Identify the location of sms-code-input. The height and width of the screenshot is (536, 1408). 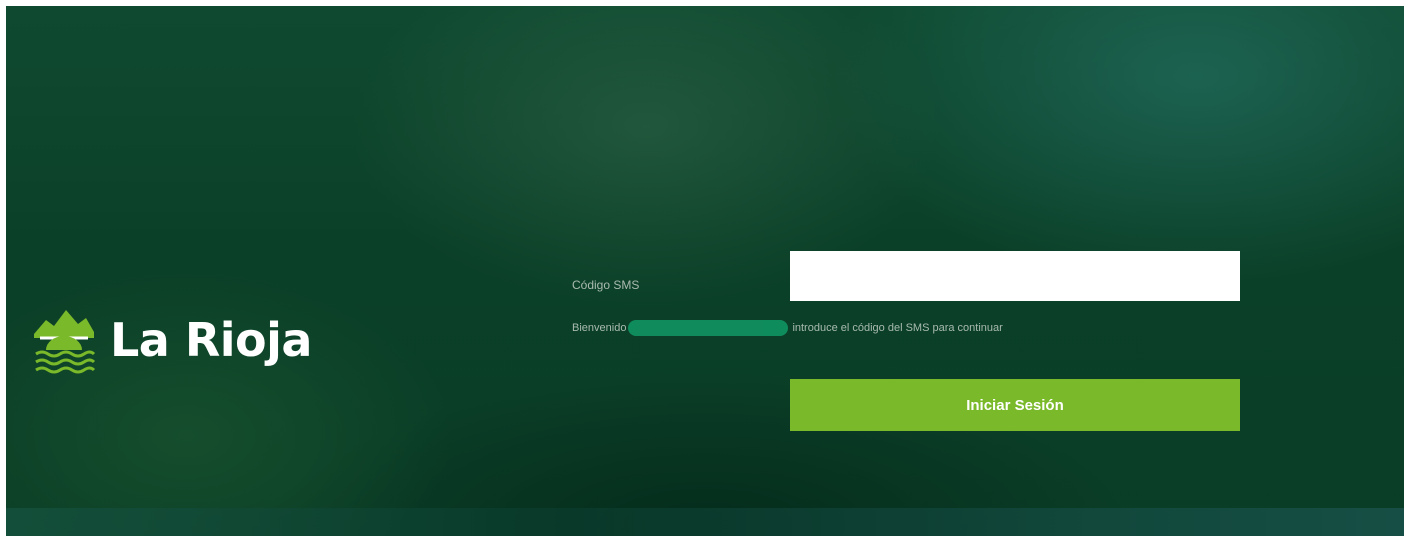
(1015, 276).